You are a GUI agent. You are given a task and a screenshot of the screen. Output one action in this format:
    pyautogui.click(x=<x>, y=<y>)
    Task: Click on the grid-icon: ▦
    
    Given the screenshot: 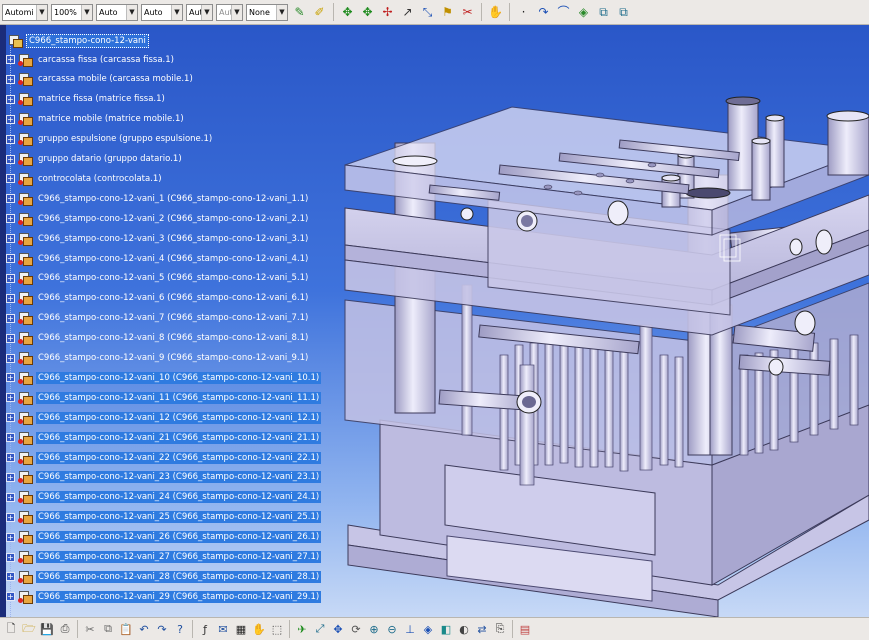 What is the action you would take?
    pyautogui.click(x=241, y=629)
    